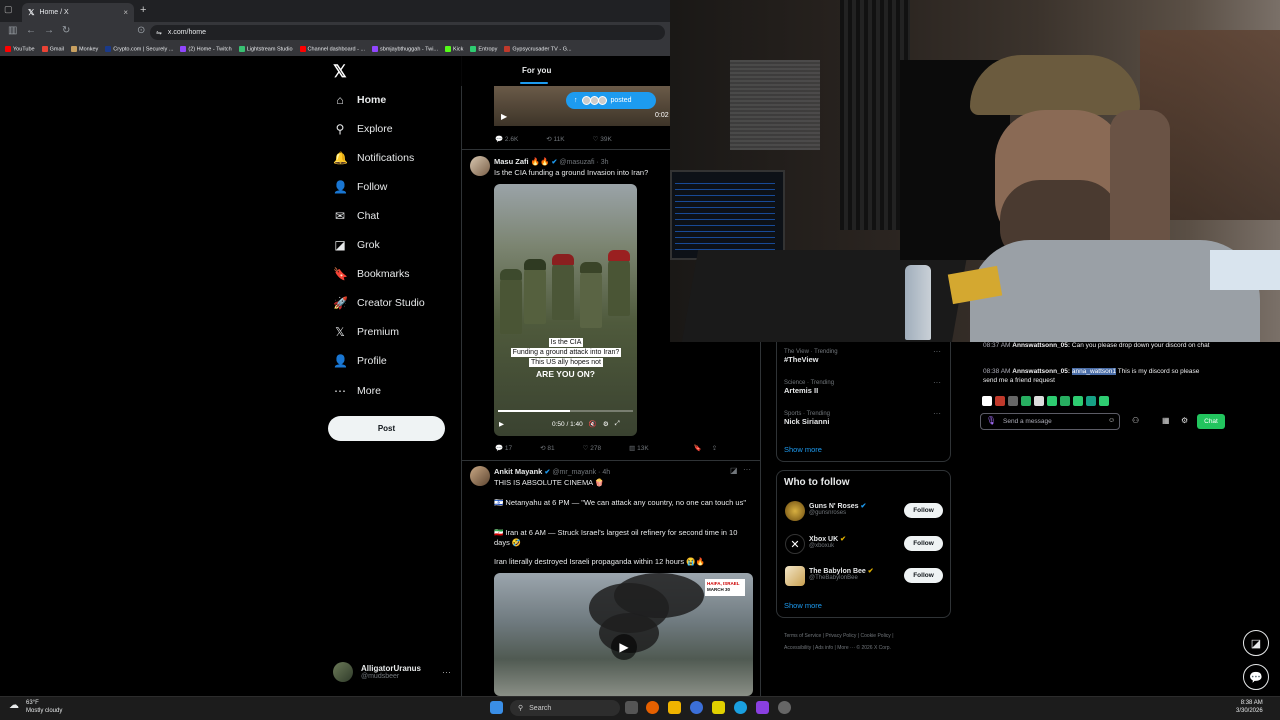 The height and width of the screenshot is (720, 1280). Describe the element at coordinates (12, 30) in the screenshot. I see `sidebar-toggle-icon: ▥` at that location.